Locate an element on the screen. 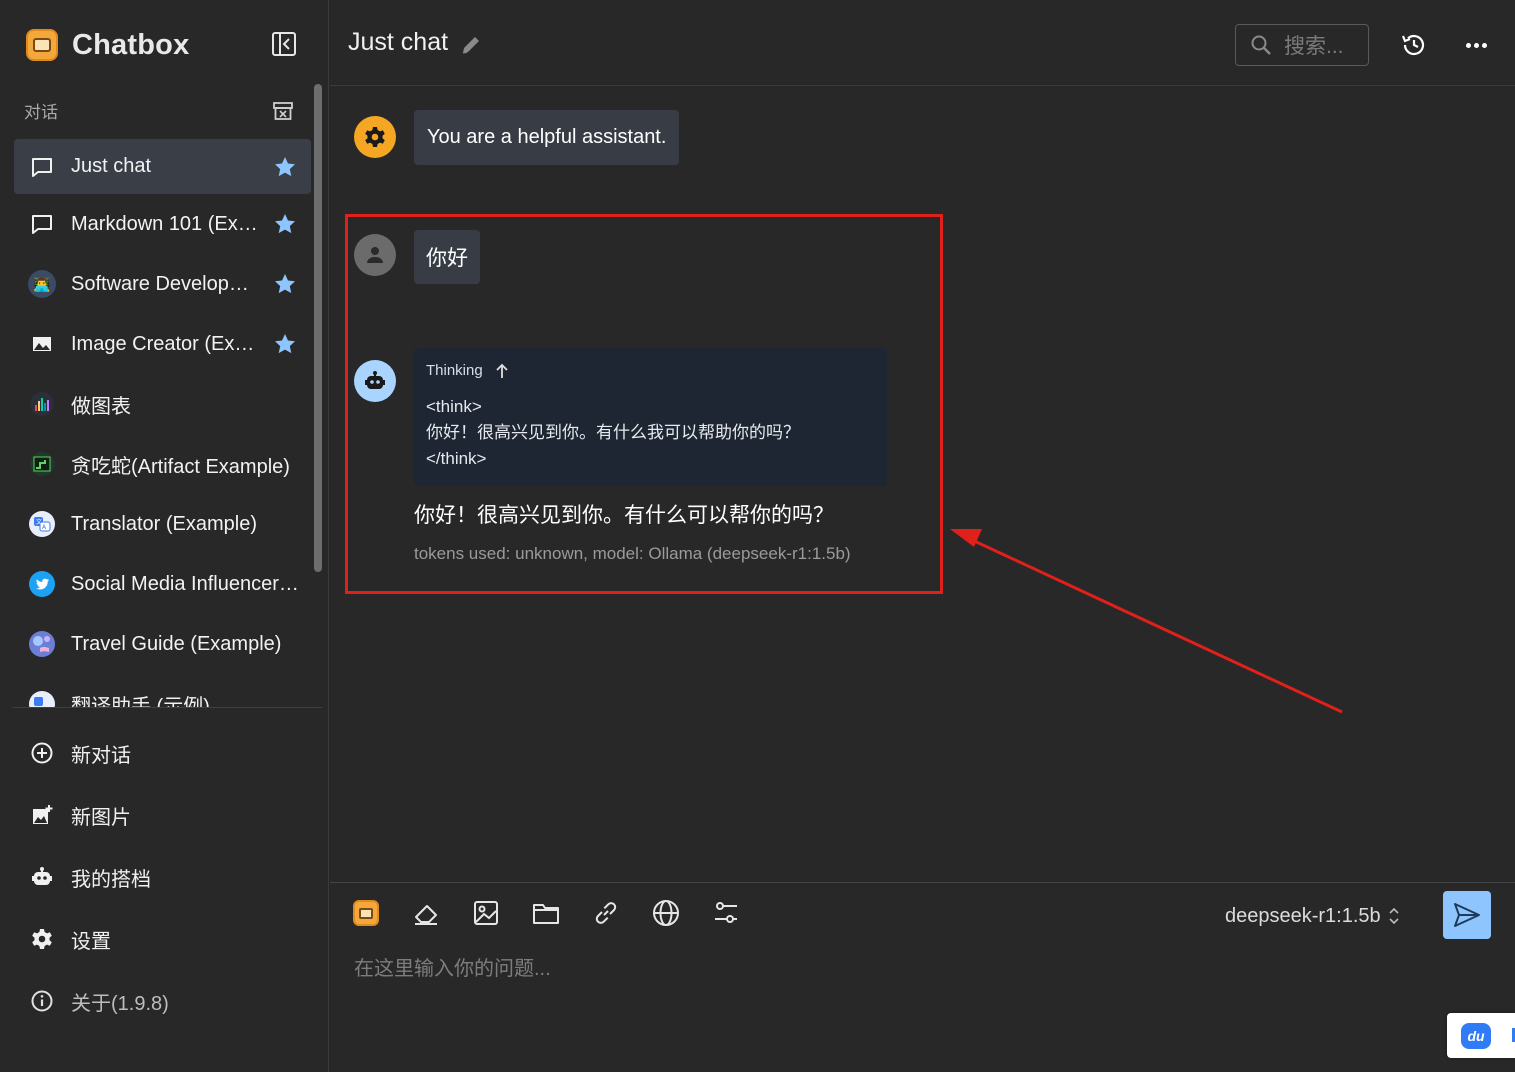 The width and height of the screenshot is (1515, 1072). sliders-icon is located at coordinates (726, 912).